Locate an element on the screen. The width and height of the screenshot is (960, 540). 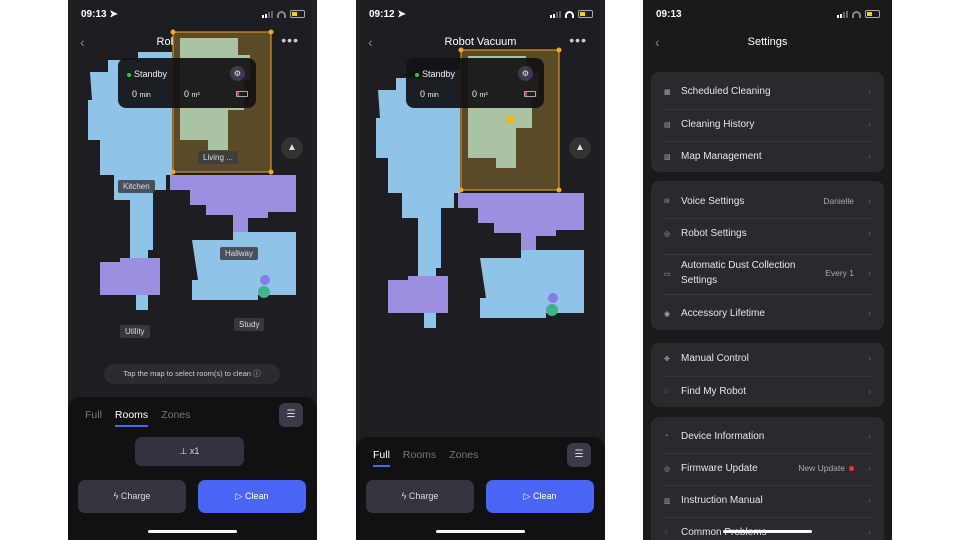
settings-item-label: Manual Control is located at coordinates (715, 358).